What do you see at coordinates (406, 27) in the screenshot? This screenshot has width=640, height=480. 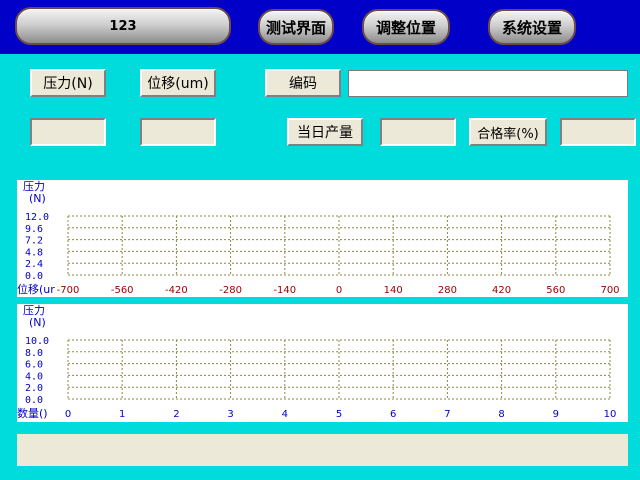 I see `adjust-position-button: 调整位置` at bounding box center [406, 27].